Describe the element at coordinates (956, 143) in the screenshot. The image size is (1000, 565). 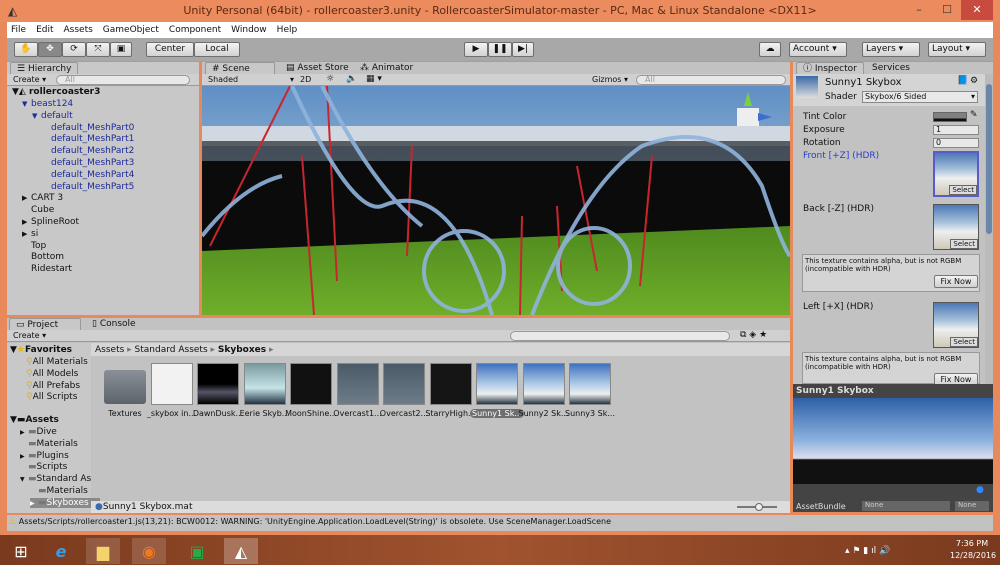
I see `rotation-field: 0` at that location.